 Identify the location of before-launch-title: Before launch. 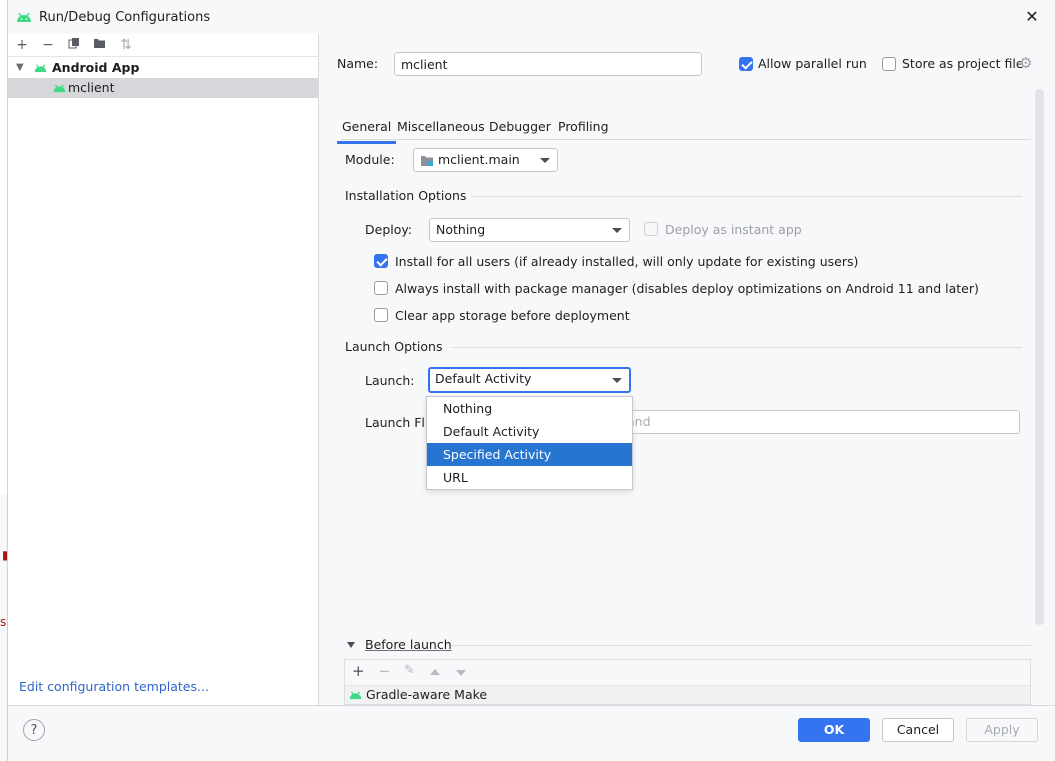
(408, 644).